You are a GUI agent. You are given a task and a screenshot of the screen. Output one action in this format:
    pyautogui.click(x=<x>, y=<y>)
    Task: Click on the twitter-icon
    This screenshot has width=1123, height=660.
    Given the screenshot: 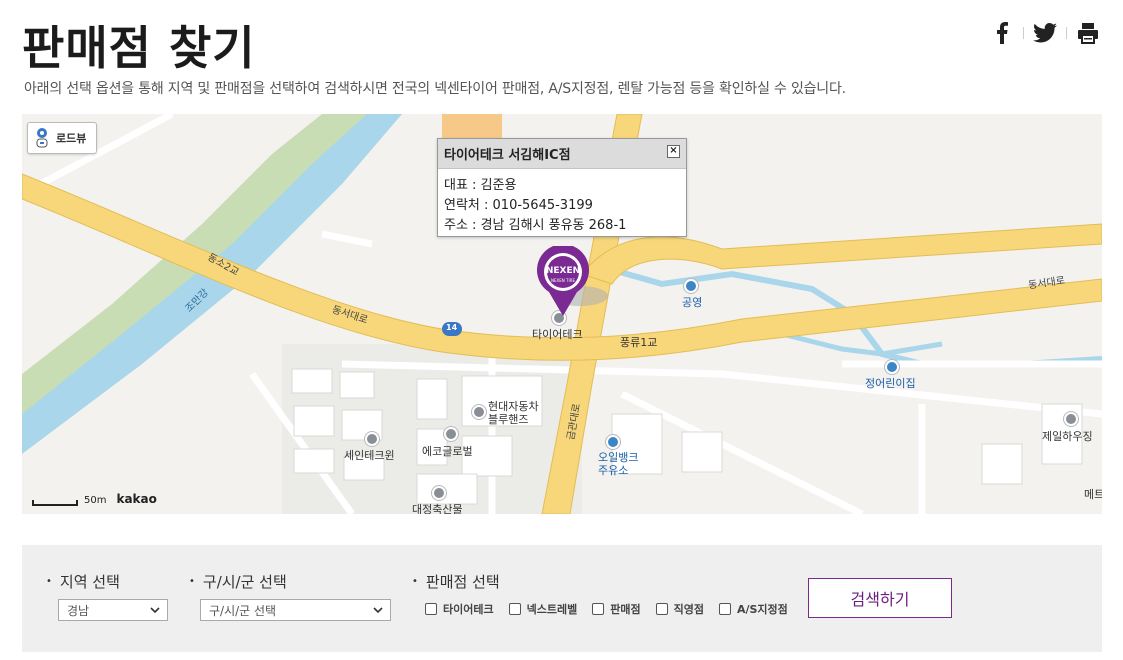 What is the action you would take?
    pyautogui.click(x=1045, y=33)
    